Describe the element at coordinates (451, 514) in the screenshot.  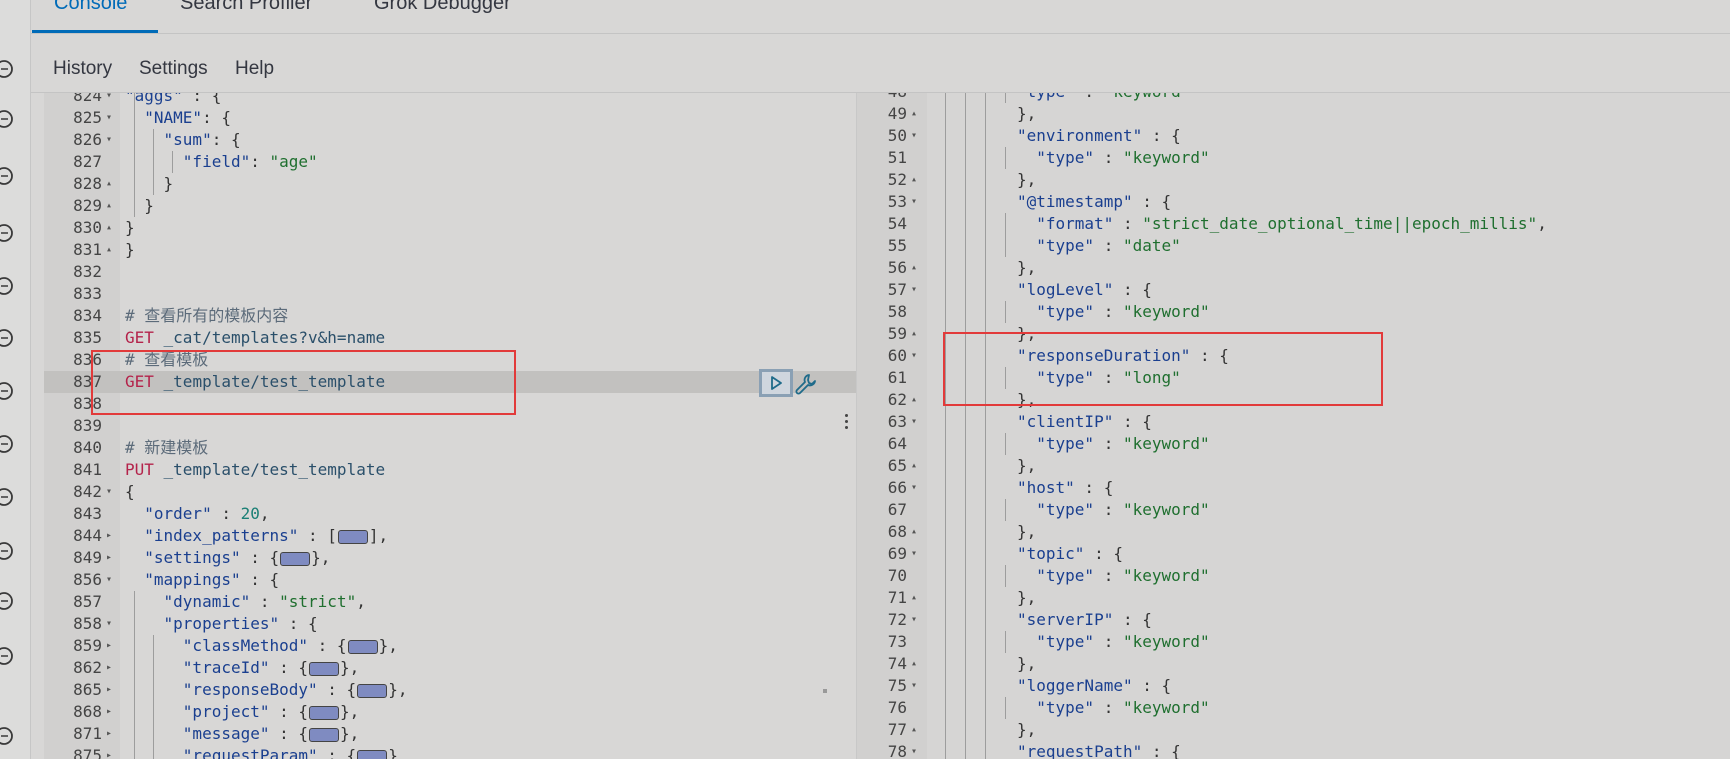
I see `code-line: 843 "order" : 20,` at that location.